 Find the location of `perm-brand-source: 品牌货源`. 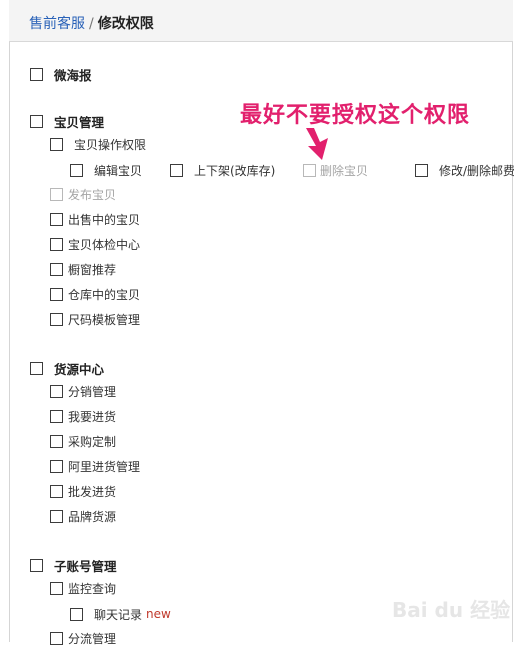

perm-brand-source: 品牌货源 is located at coordinates (83, 516).